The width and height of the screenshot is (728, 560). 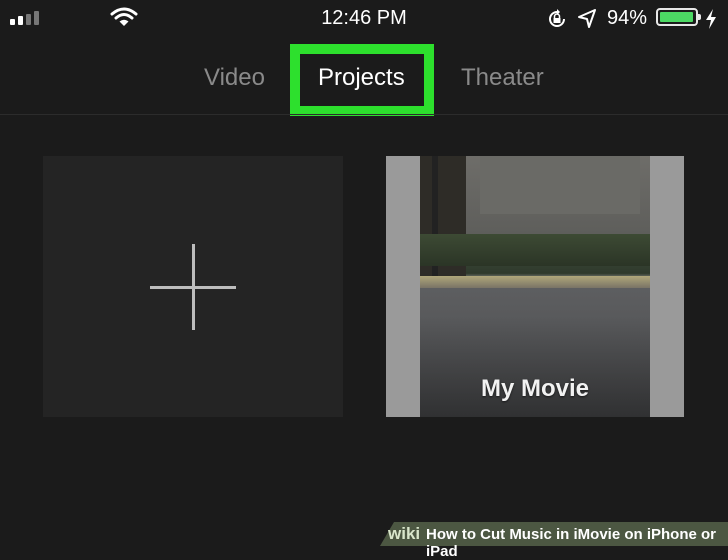 What do you see at coordinates (587, 18) in the screenshot?
I see `location-icon` at bounding box center [587, 18].